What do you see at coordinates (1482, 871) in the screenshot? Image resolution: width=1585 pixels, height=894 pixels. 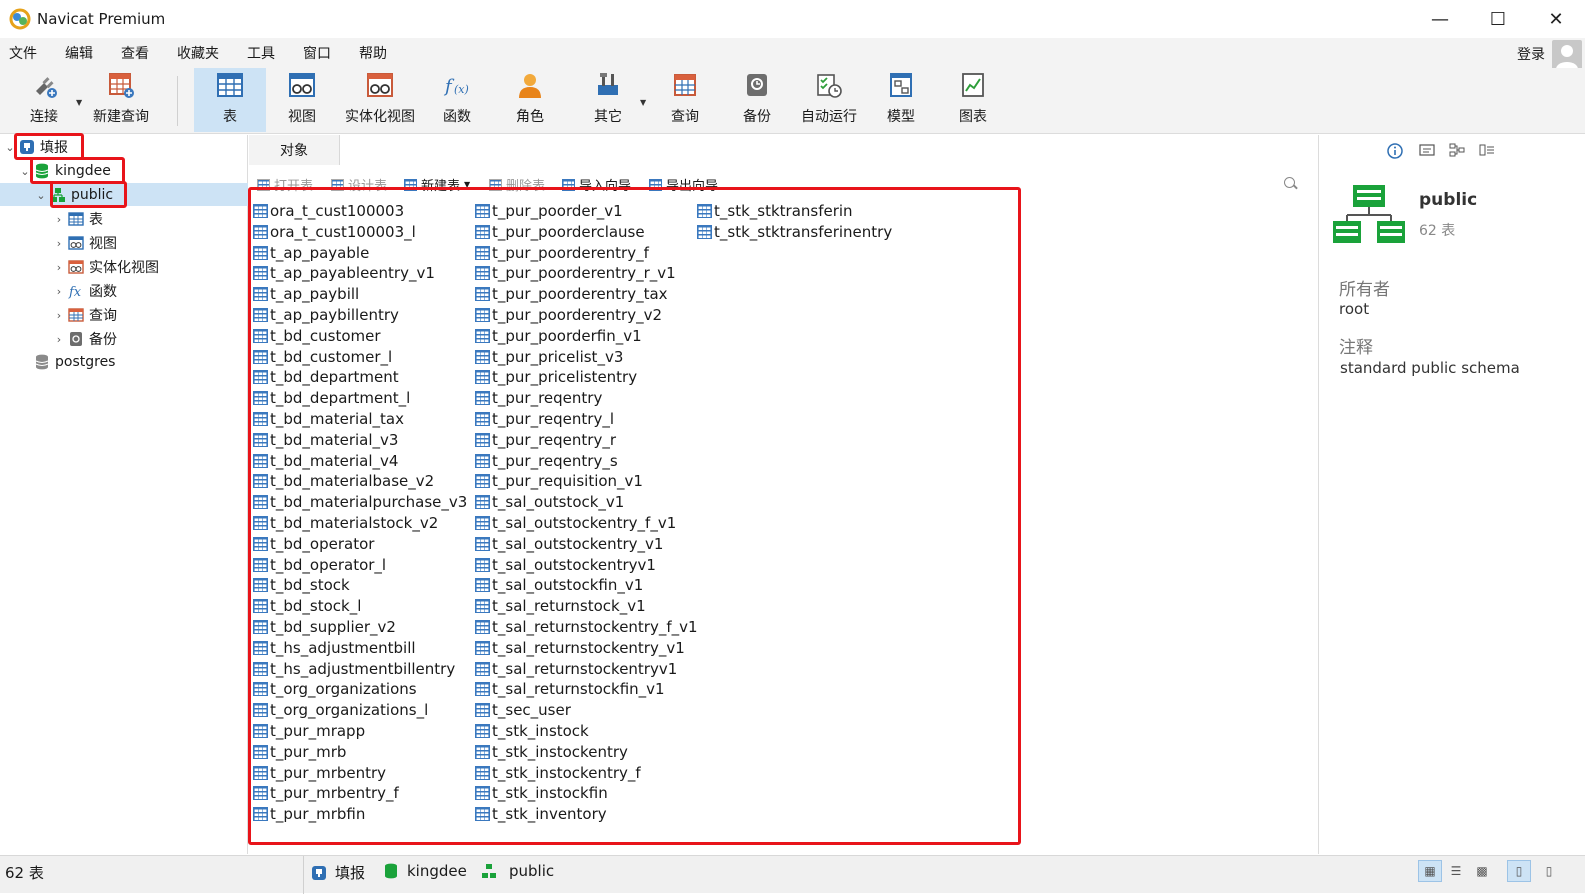 I see `grid-view-toggle: ▩` at bounding box center [1482, 871].